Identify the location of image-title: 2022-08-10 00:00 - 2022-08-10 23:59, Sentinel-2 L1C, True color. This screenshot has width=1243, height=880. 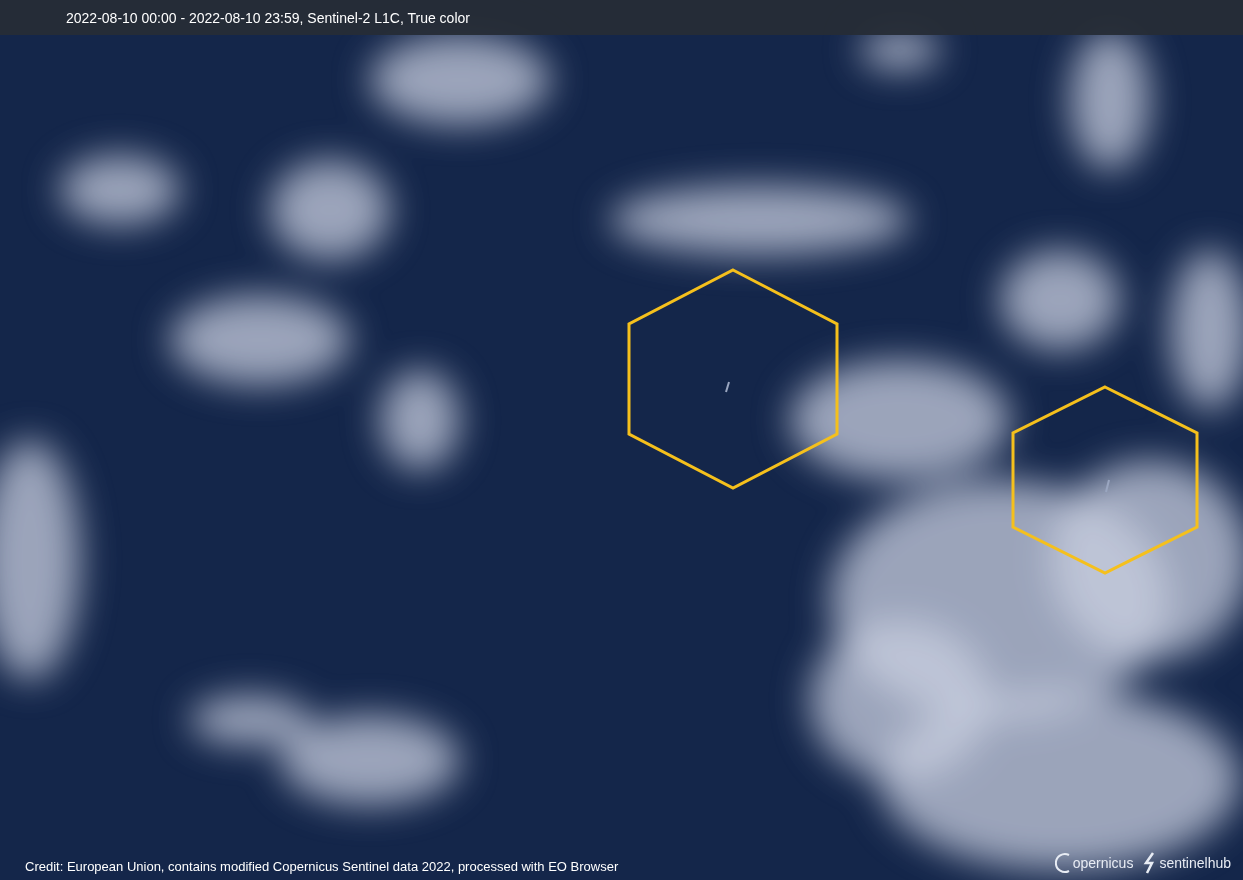
(268, 17).